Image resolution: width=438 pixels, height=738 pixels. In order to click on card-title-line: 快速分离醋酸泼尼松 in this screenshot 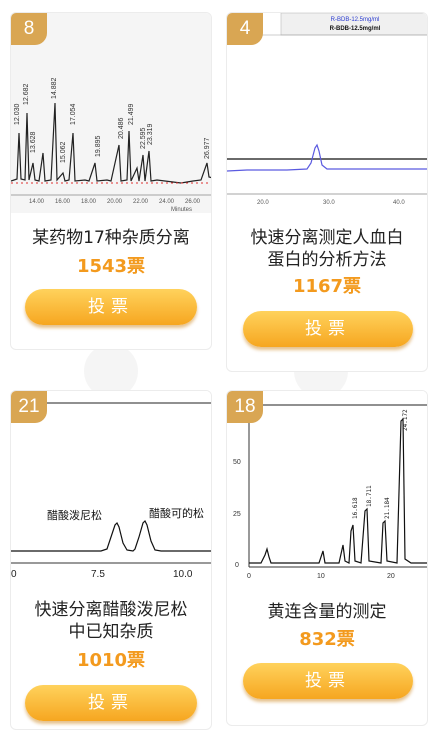, I will do `click(111, 610)`.